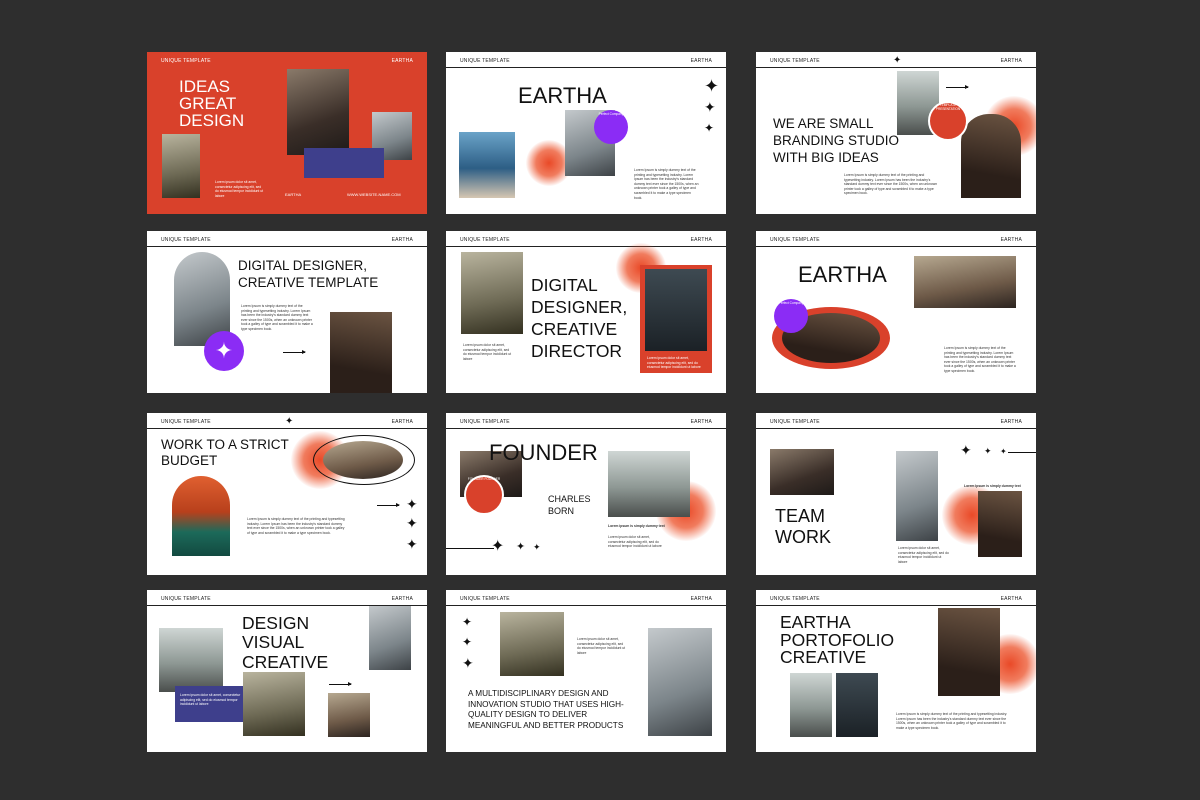 The image size is (1200, 800). I want to click on founder-seal: FOUNDER FOUNDER, so click(484, 495).